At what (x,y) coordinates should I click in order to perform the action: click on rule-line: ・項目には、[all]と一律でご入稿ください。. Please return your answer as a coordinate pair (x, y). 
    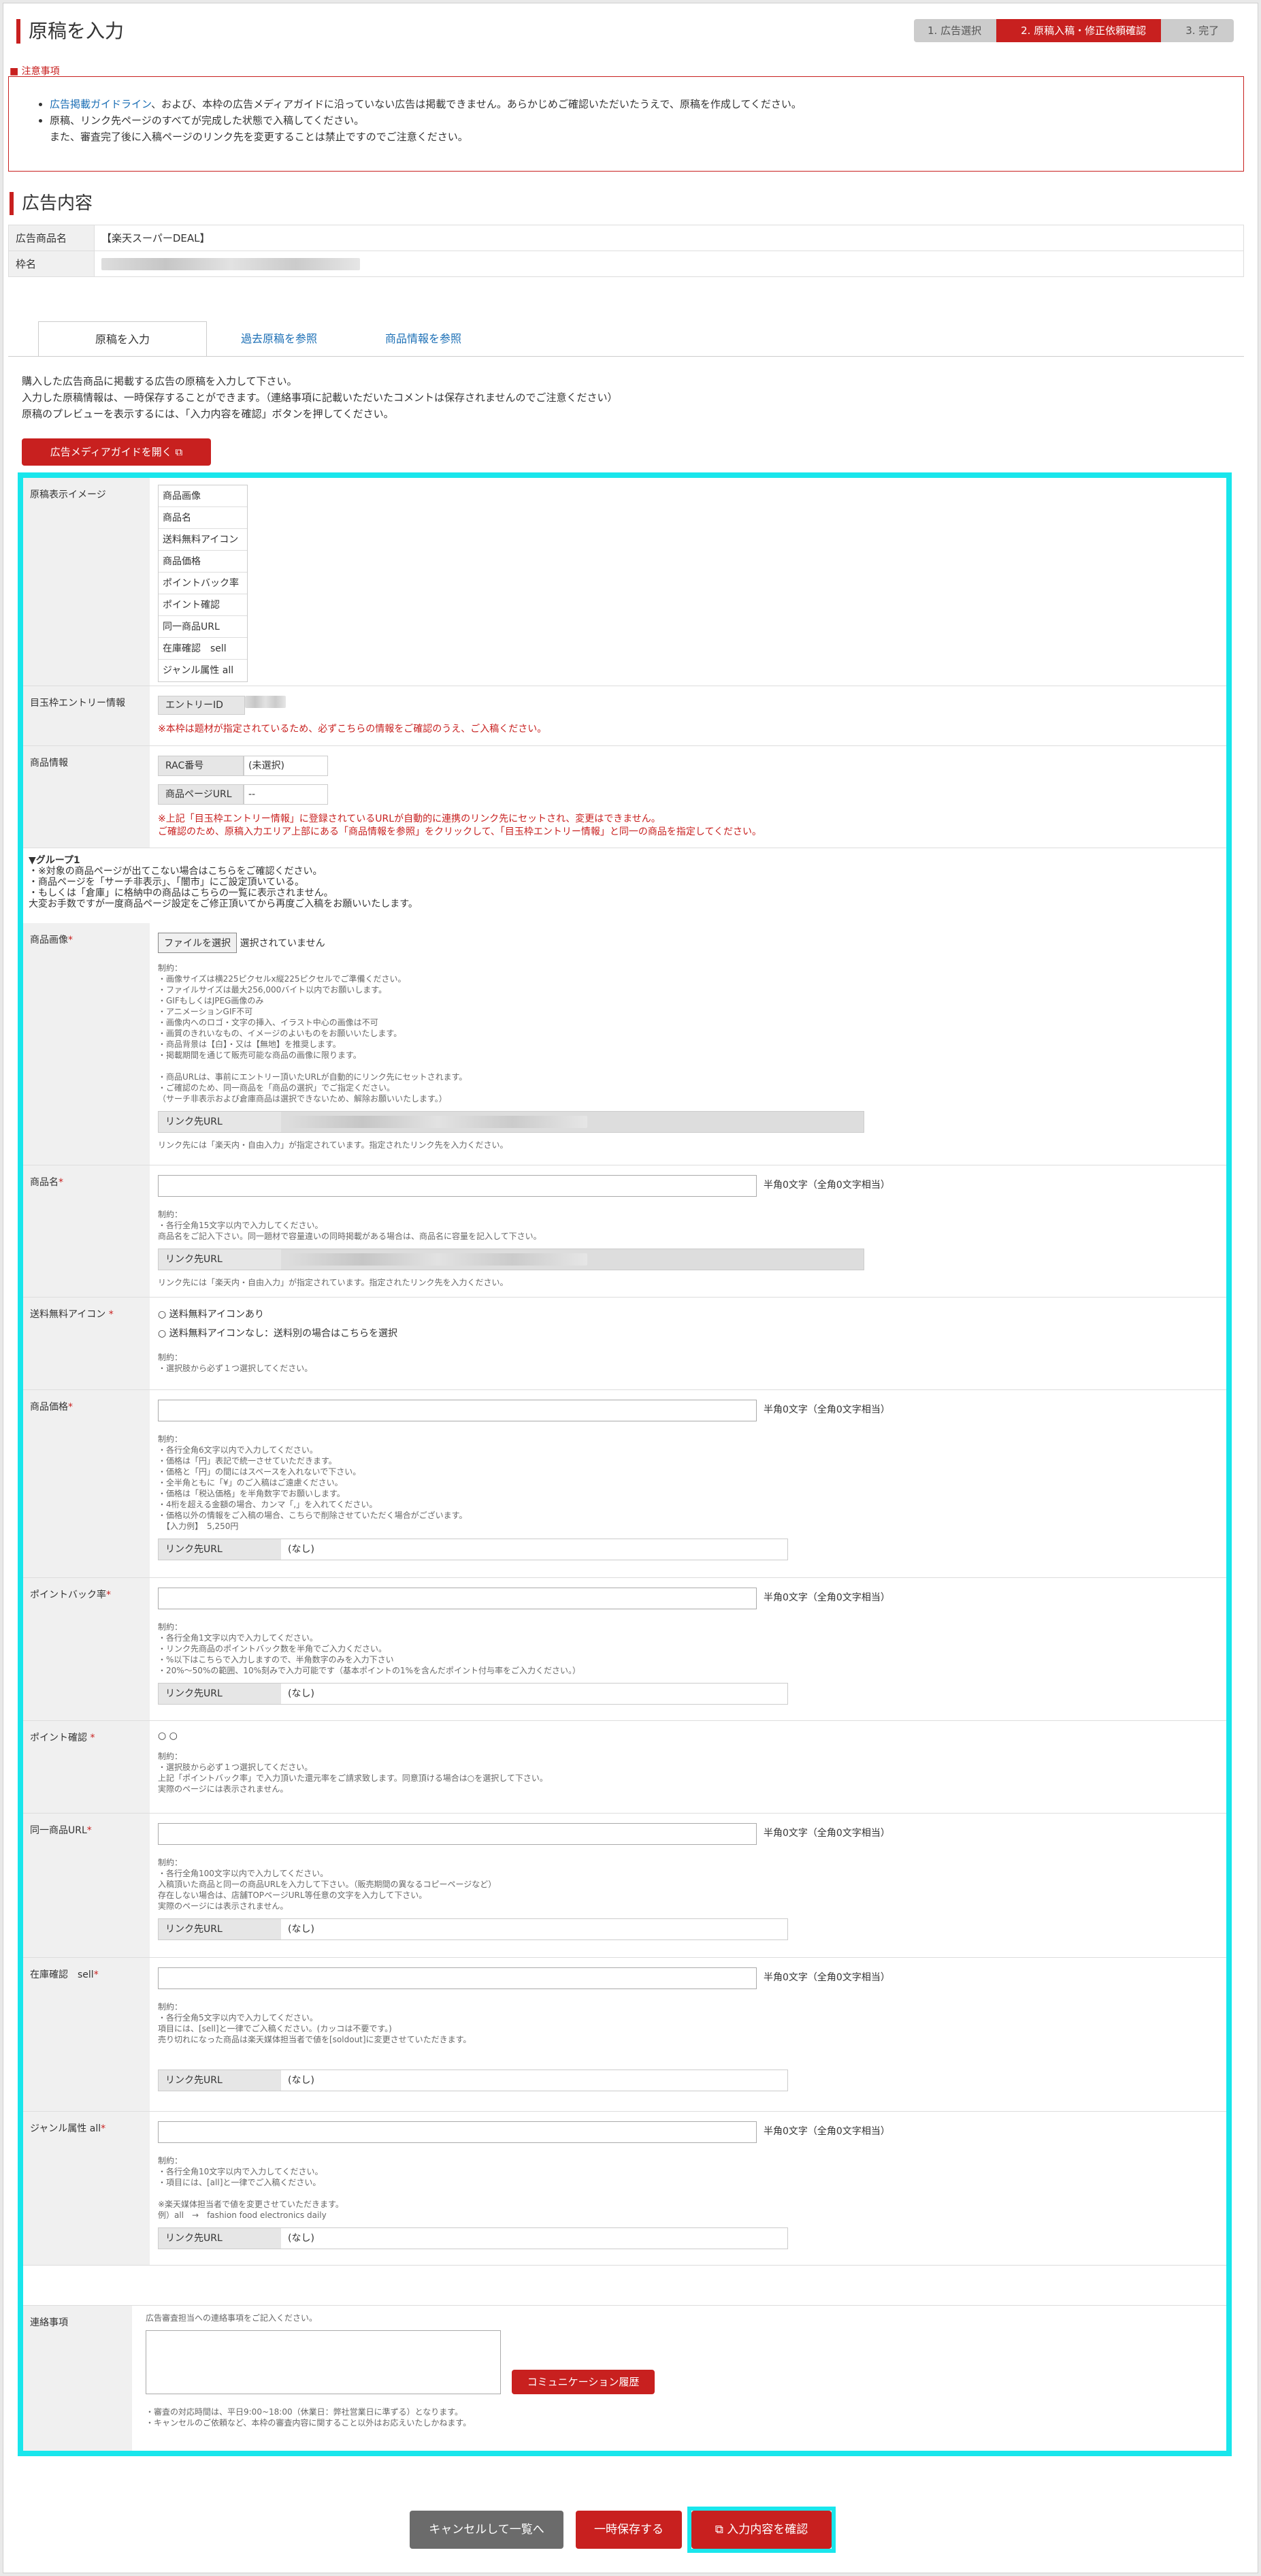
    Looking at the image, I should click on (239, 2183).